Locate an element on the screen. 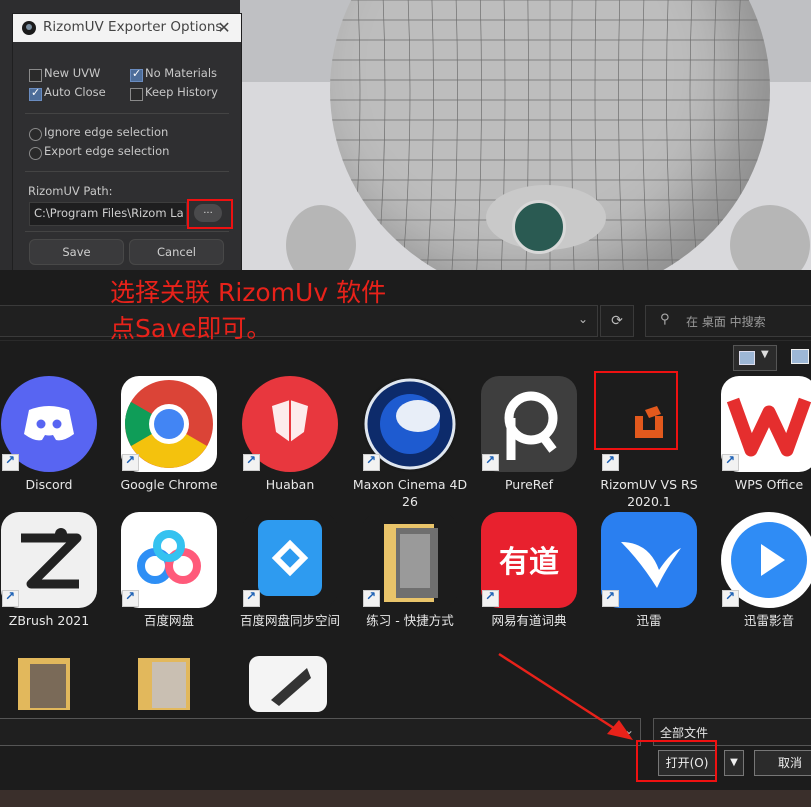 This screenshot has height=807, width=811. rizomuv-path-value: C:\Program Files\Rizom Lab\ is located at coordinates (109, 213).